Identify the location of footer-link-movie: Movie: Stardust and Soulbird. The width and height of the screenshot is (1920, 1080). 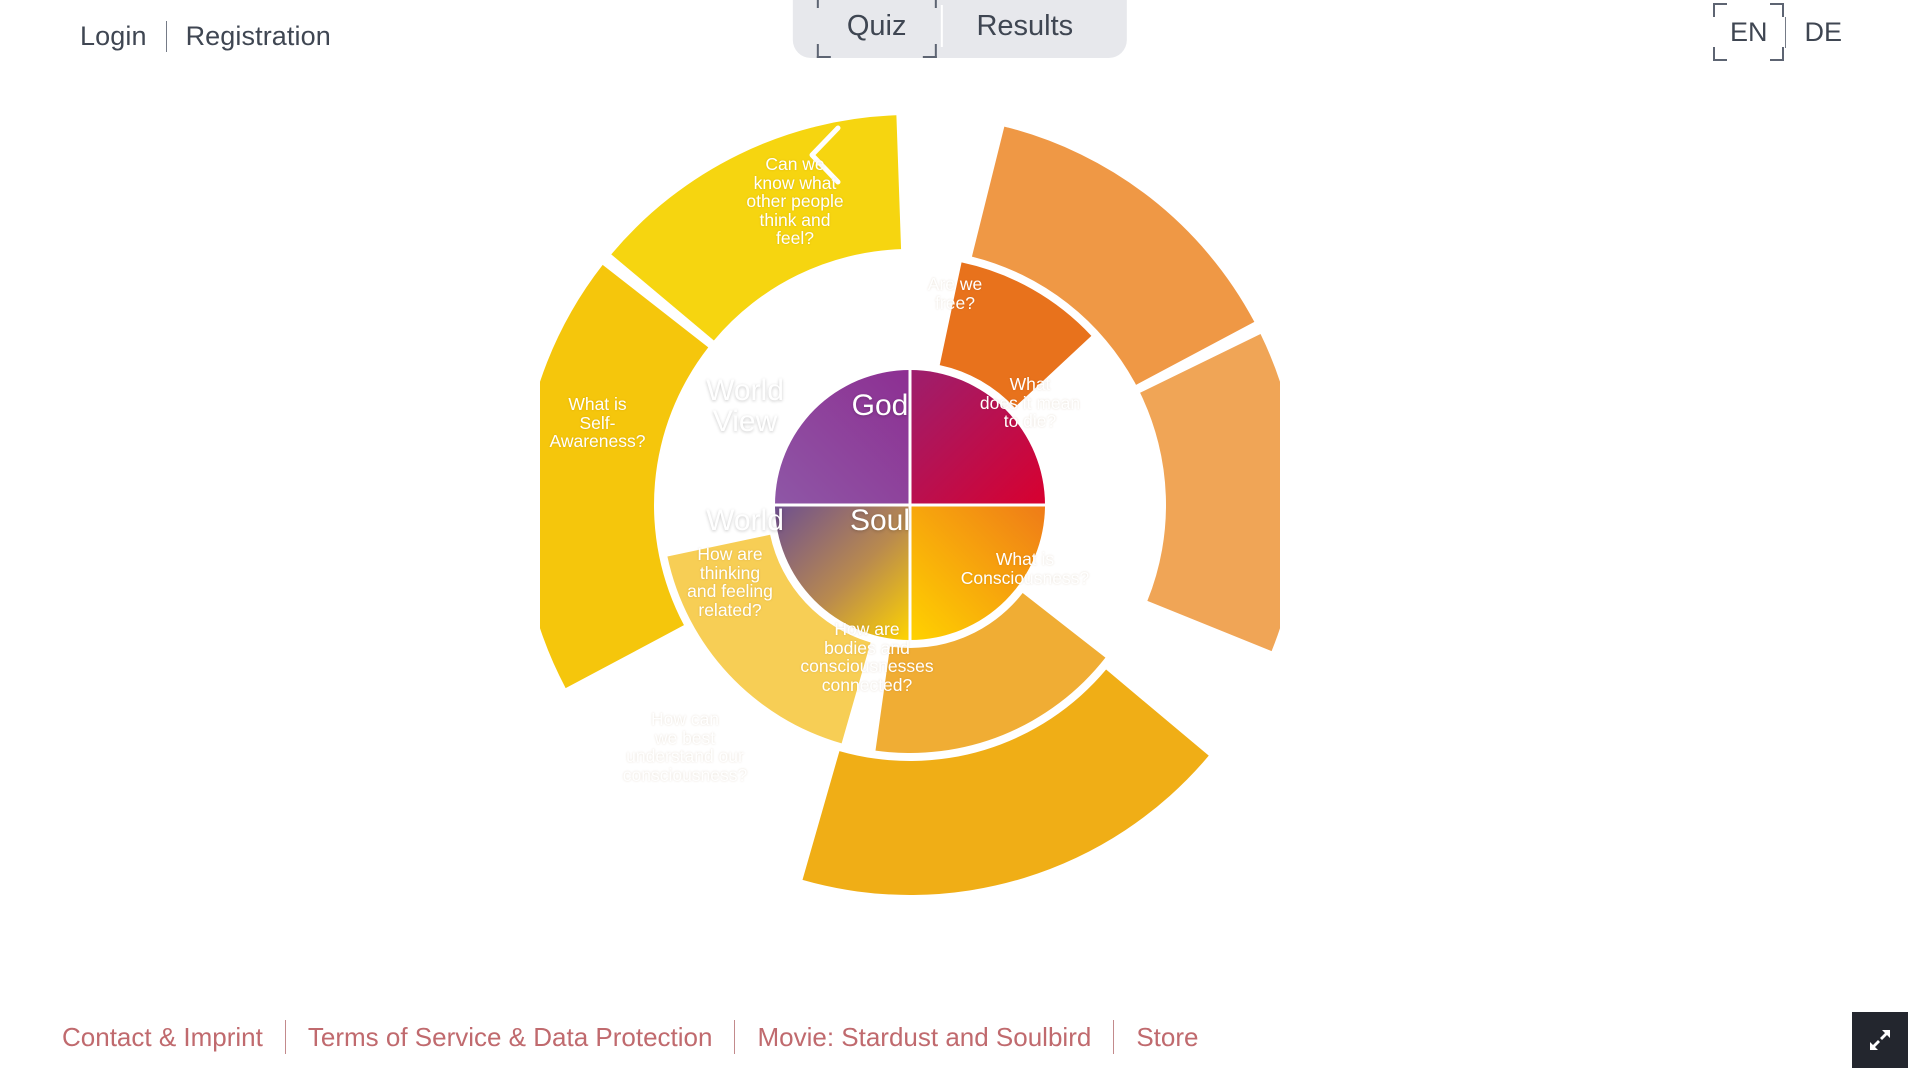
(924, 1037).